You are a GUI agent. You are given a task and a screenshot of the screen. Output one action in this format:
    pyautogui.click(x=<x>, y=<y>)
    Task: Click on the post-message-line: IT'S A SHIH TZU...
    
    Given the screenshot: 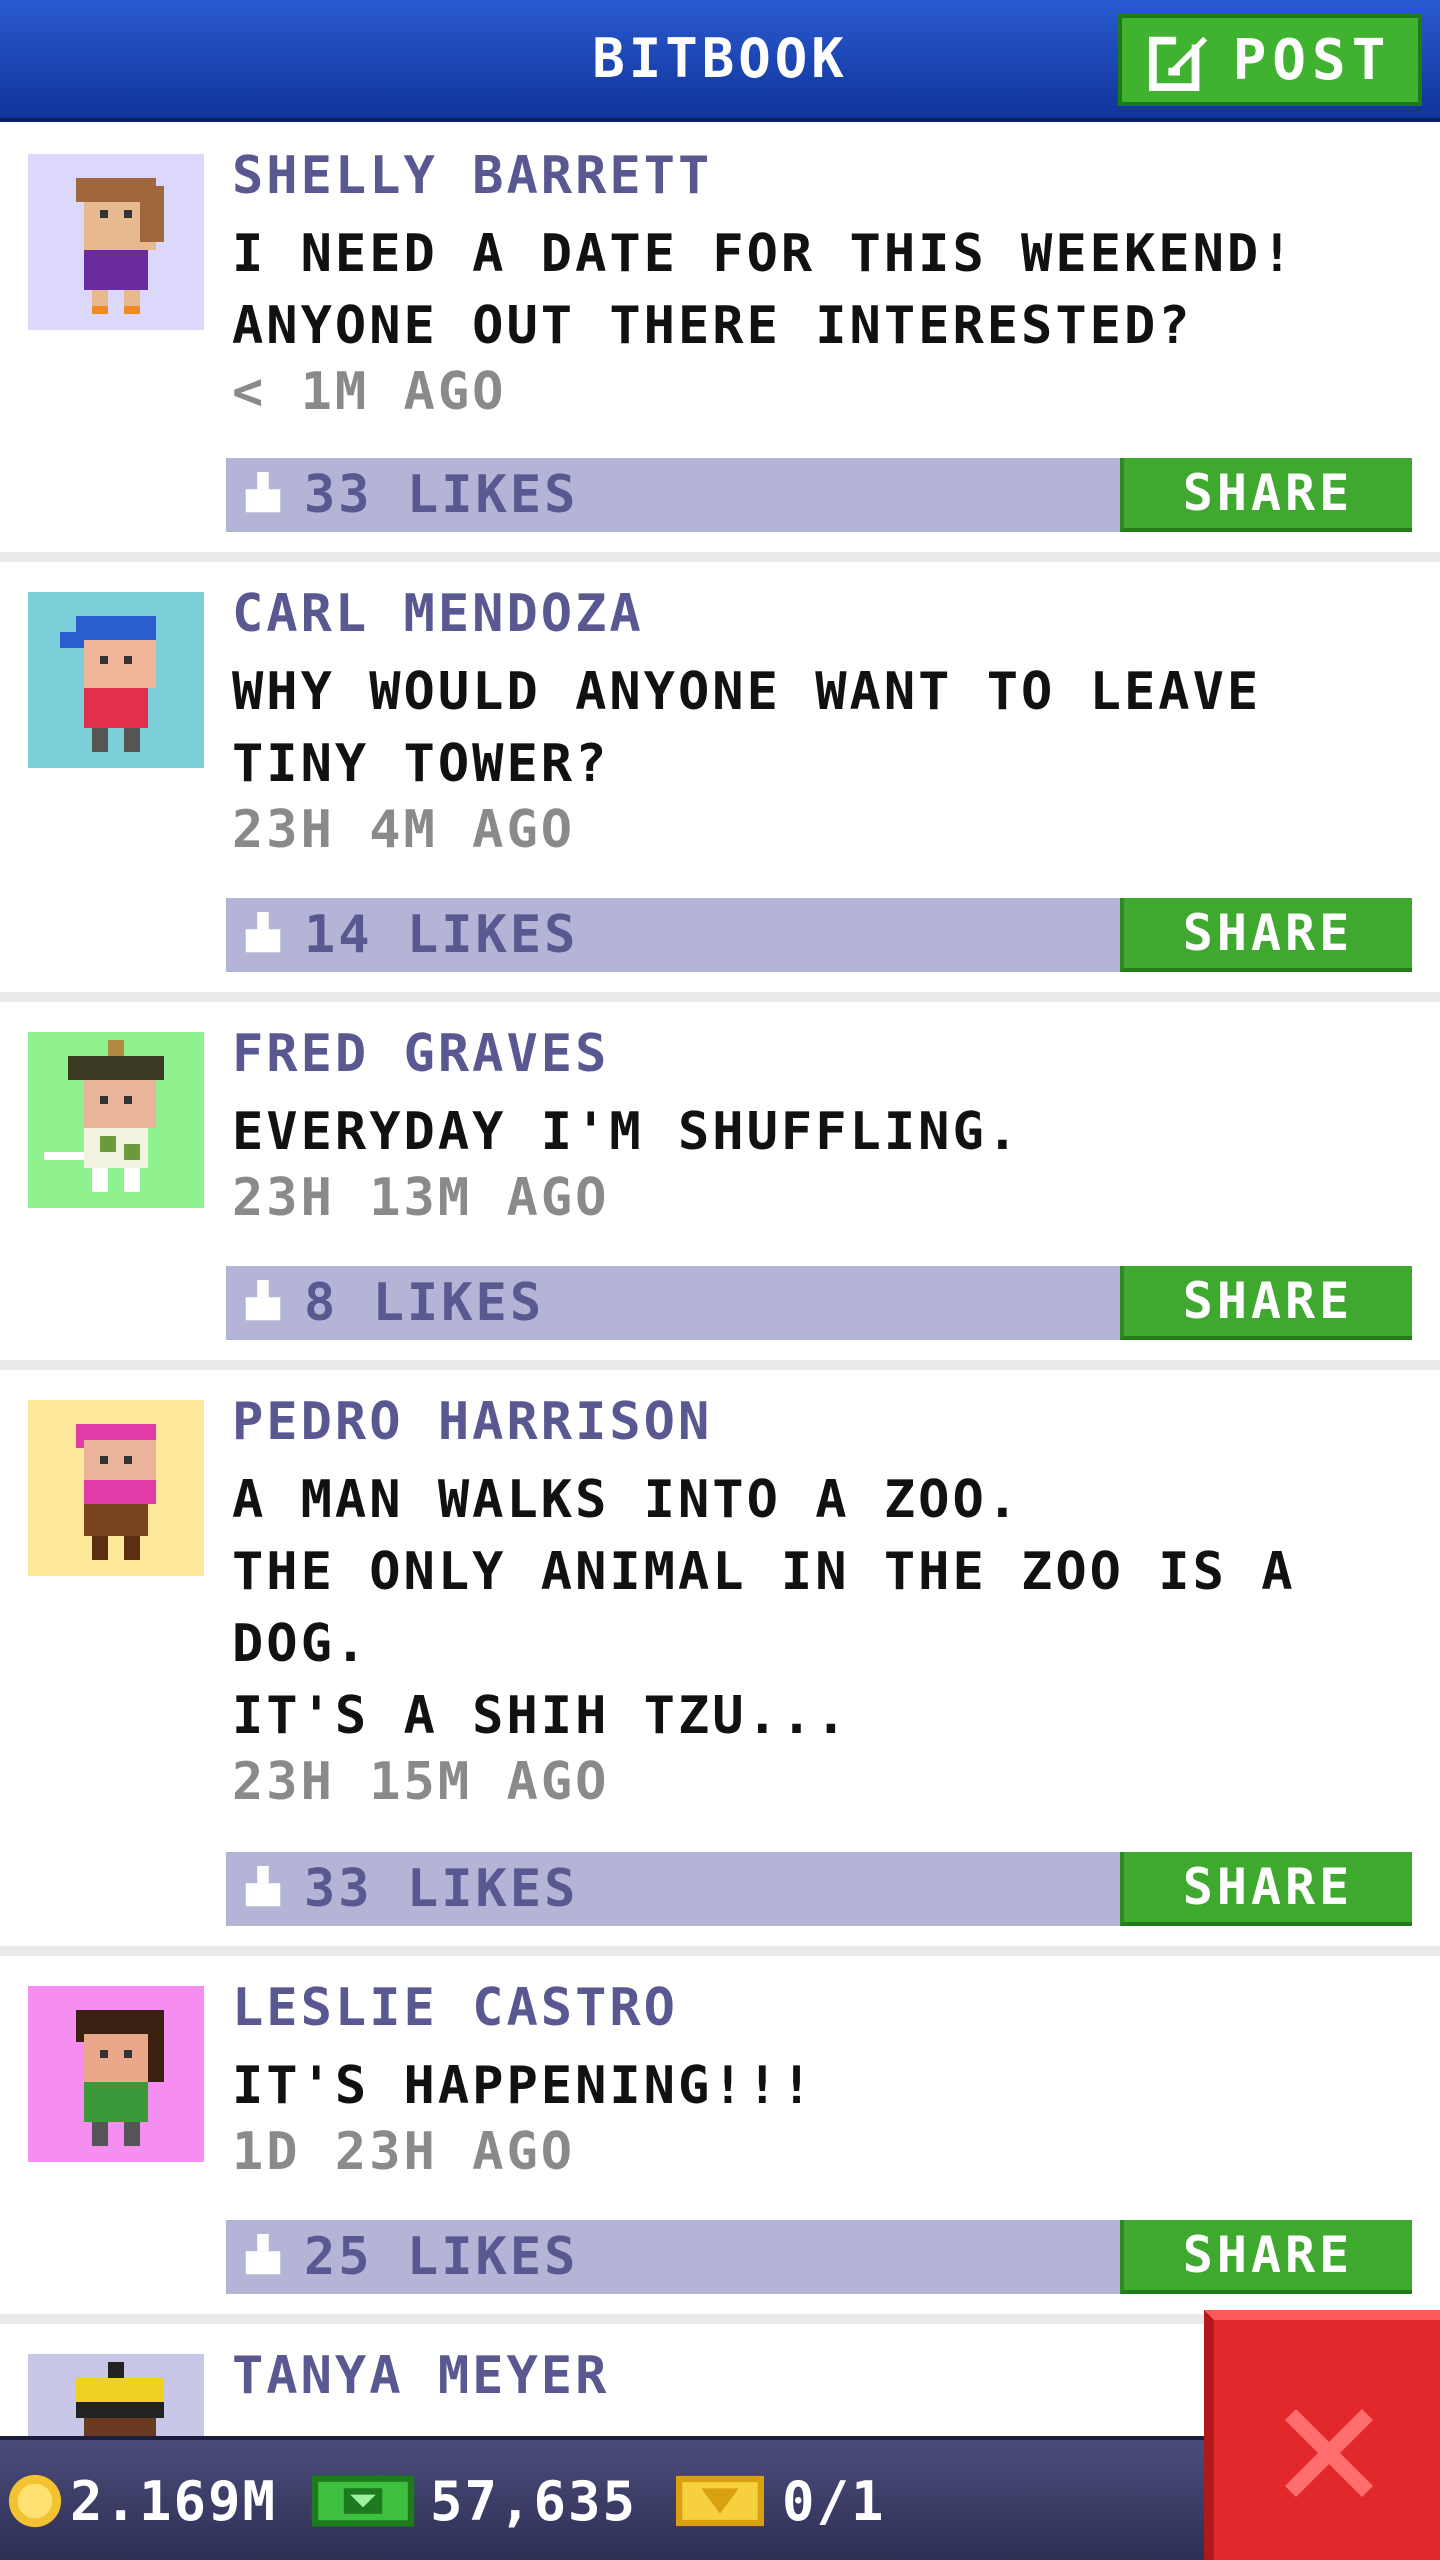 What is the action you would take?
    pyautogui.click(x=541, y=1716)
    